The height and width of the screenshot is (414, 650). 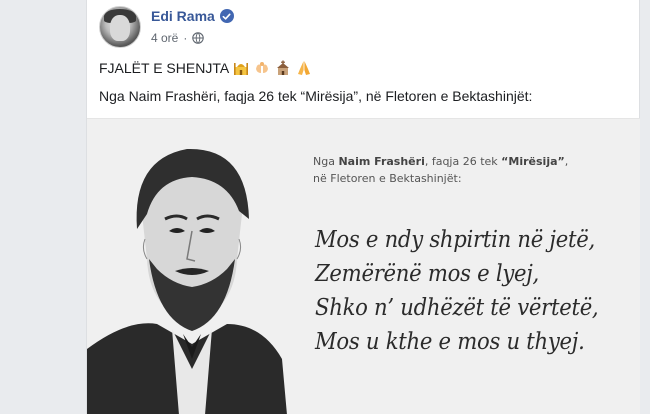 What do you see at coordinates (198, 38) in the screenshot?
I see `globe-icon` at bounding box center [198, 38].